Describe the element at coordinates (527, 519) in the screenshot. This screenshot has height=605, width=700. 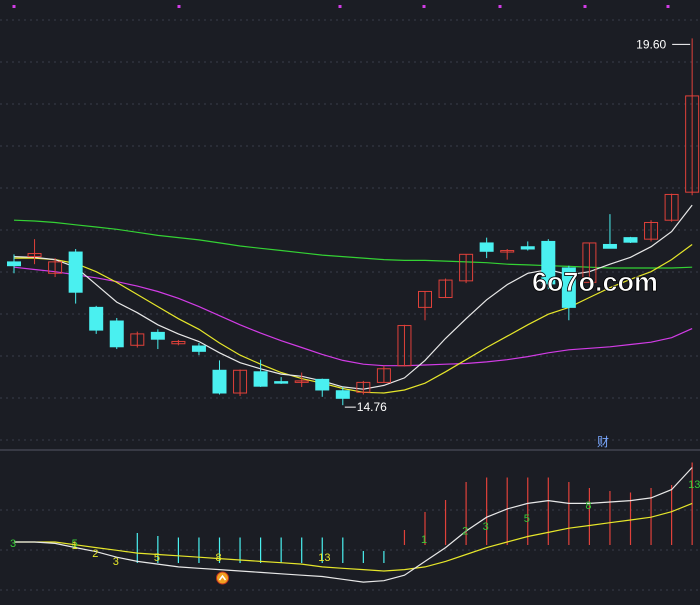
I see `count-green-label: 5` at that location.